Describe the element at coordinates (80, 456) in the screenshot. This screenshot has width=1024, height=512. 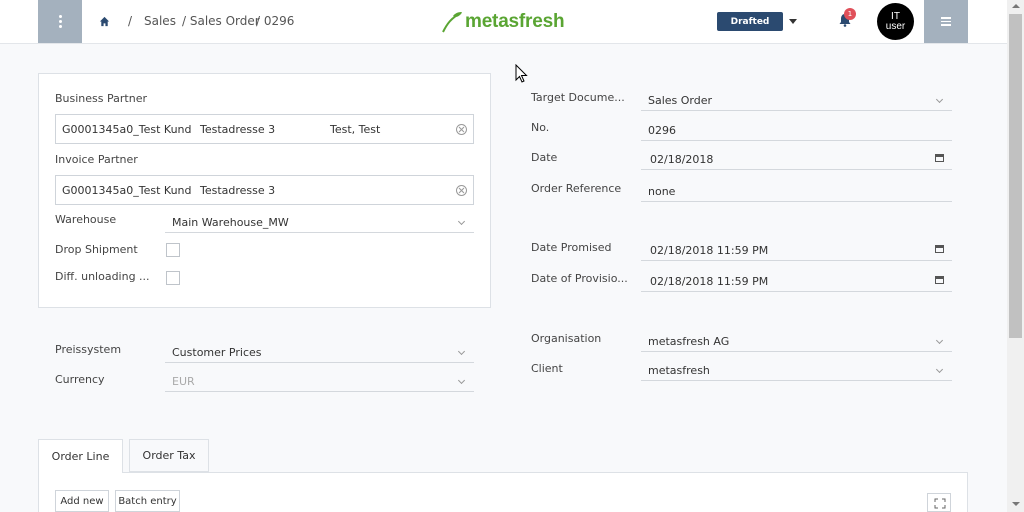
I see `tab-order-line: Order Line` at that location.